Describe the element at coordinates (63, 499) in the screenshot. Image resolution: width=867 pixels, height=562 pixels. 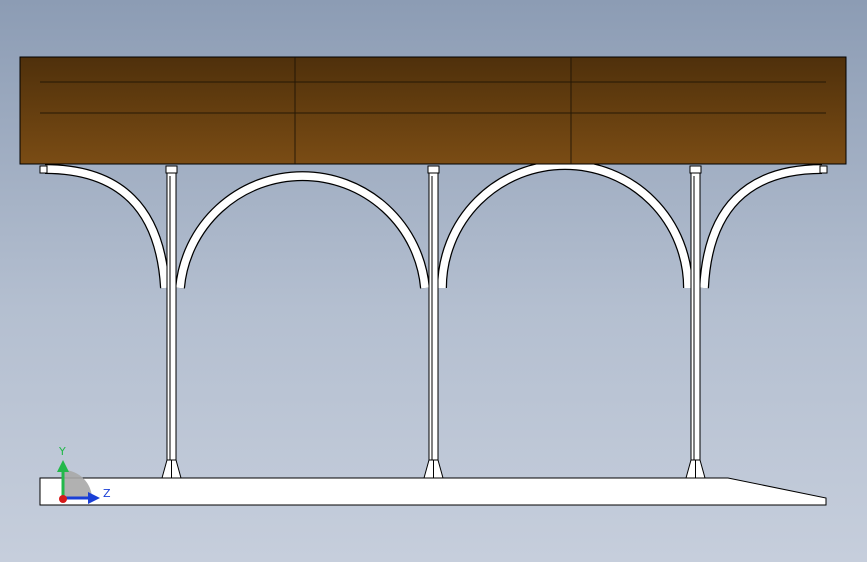
I see `x-axis-dot` at that location.